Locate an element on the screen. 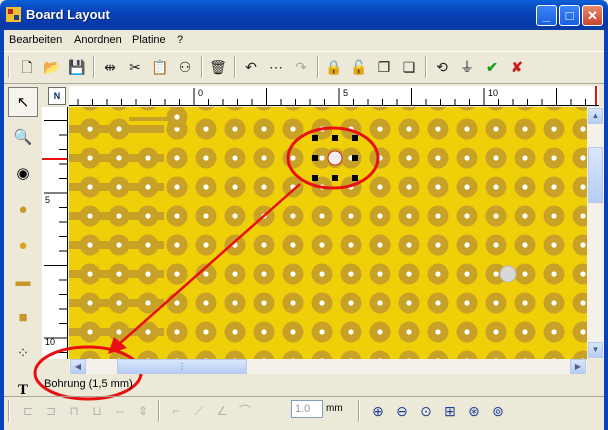 Image resolution: width=608 pixels, height=430 pixels. redo-icon: ↷ is located at coordinates (301, 67).